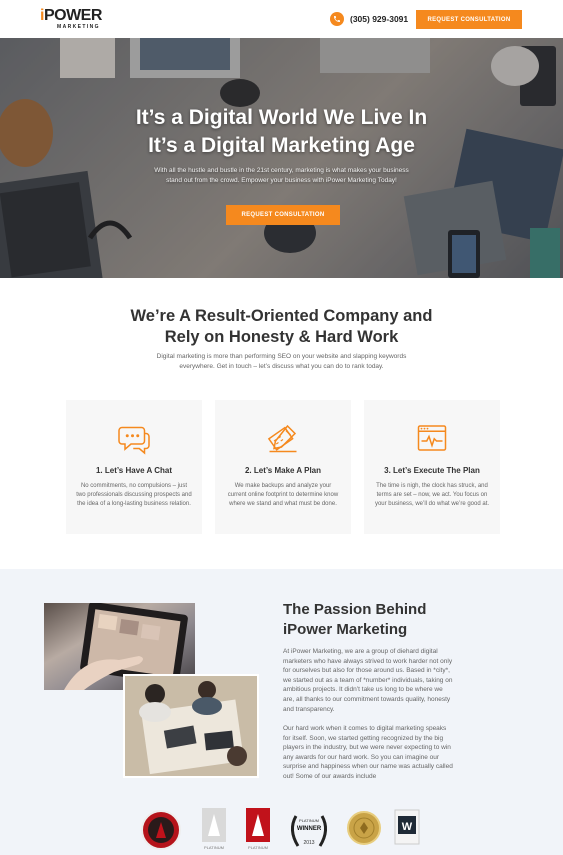 The image size is (563, 855). I want to click on card-title: 2. Let’s Make A Plan, so click(283, 470).